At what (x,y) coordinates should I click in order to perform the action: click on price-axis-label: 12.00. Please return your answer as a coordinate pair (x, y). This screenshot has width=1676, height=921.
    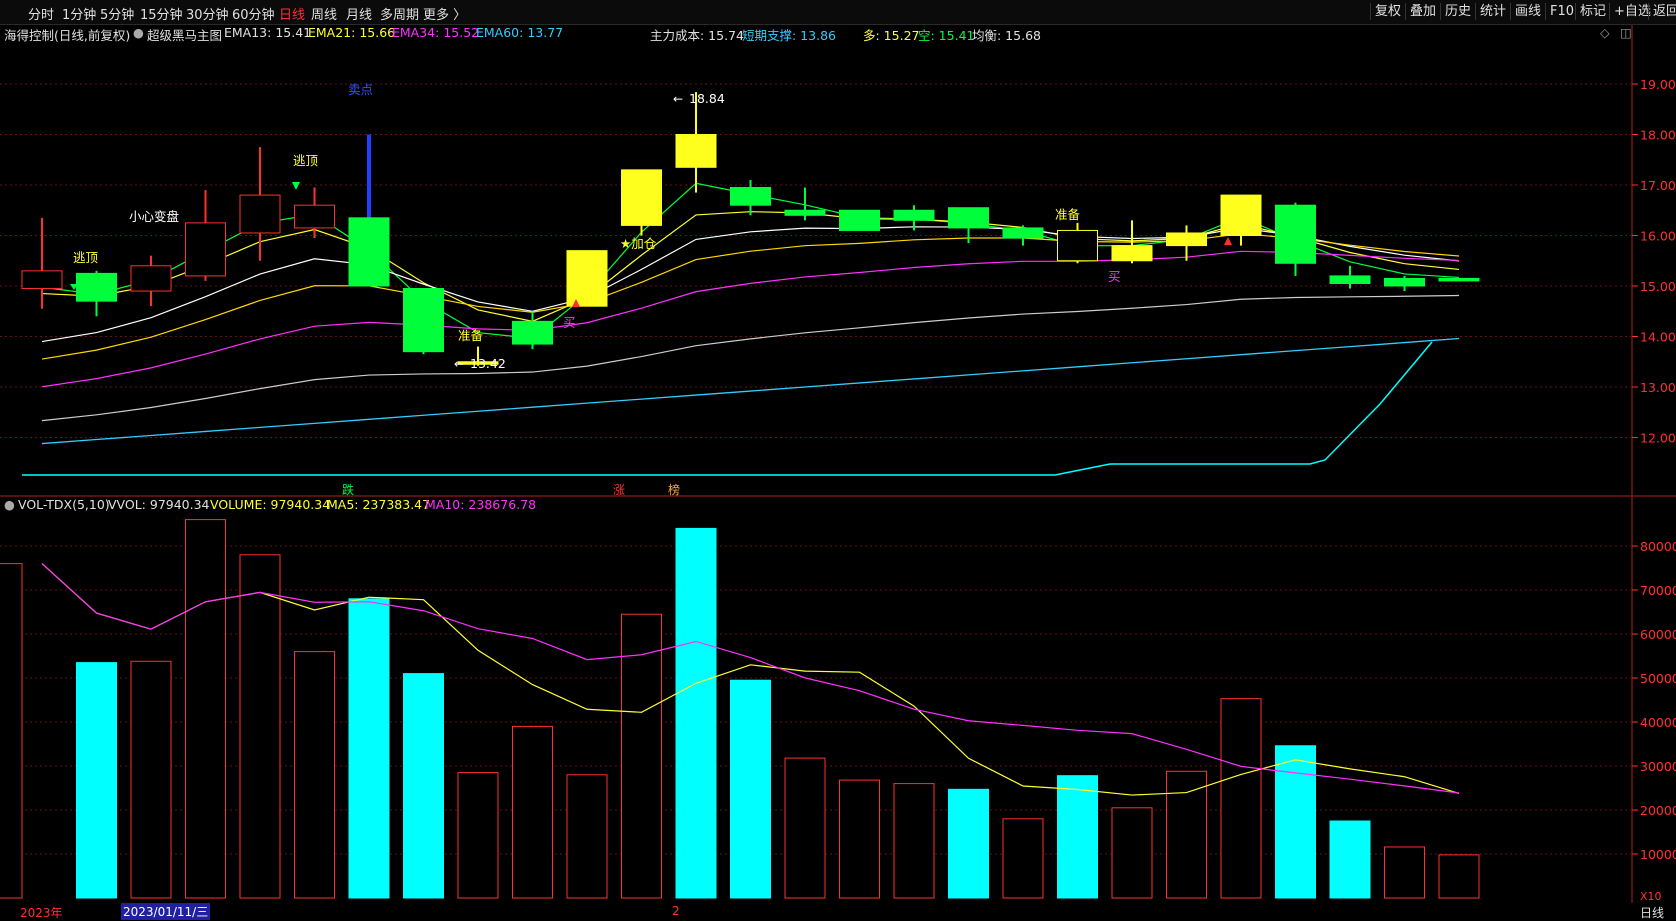
    Looking at the image, I should click on (1658, 438).